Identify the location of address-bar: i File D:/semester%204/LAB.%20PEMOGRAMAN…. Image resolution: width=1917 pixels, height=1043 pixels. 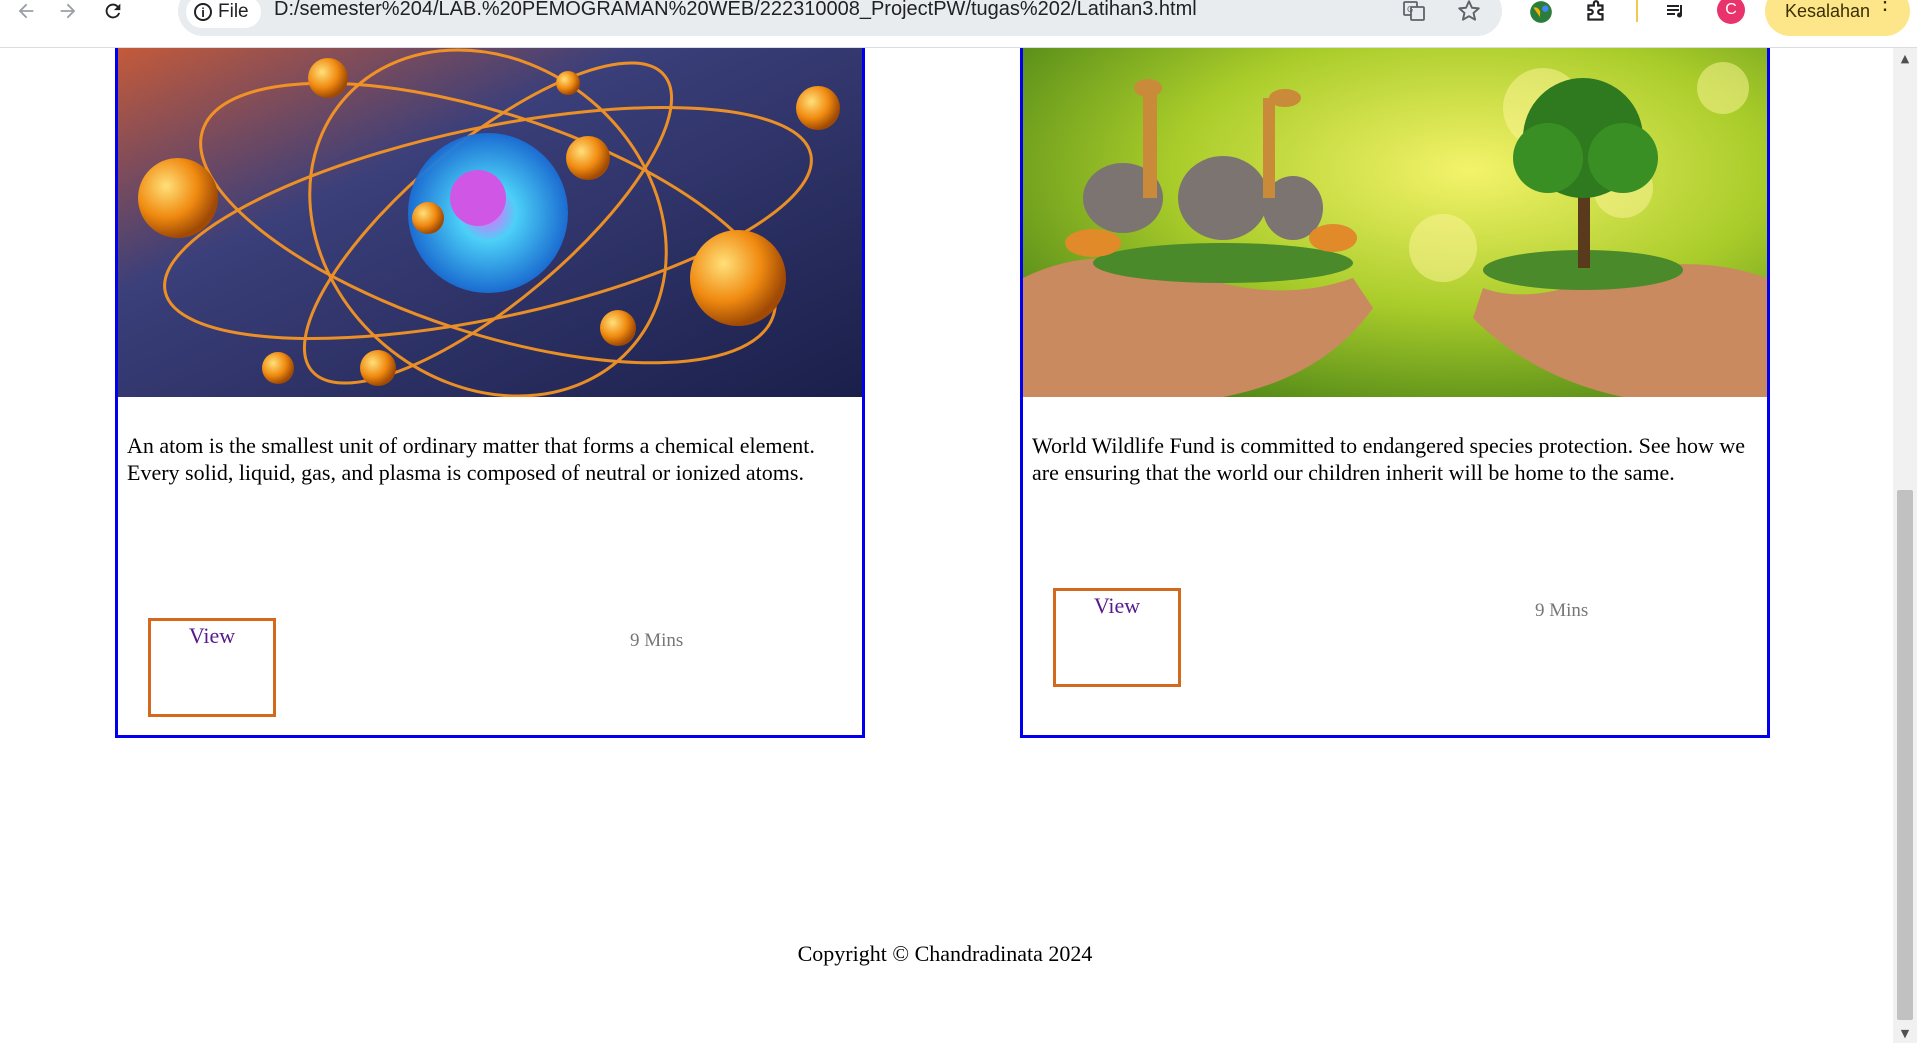
(840, 18).